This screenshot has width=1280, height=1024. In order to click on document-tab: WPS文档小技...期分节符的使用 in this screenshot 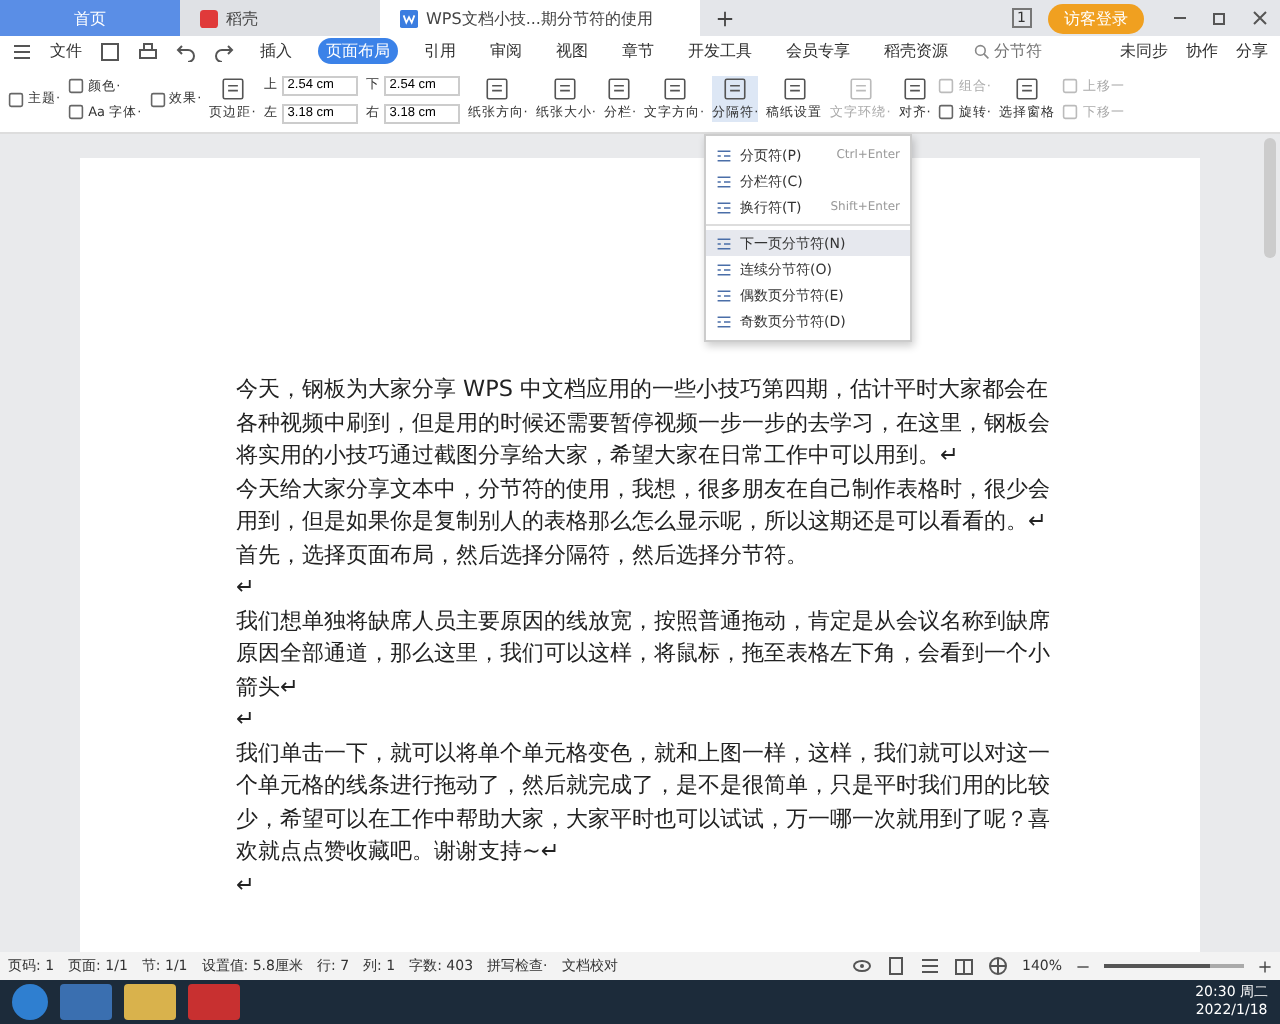, I will do `click(540, 18)`.